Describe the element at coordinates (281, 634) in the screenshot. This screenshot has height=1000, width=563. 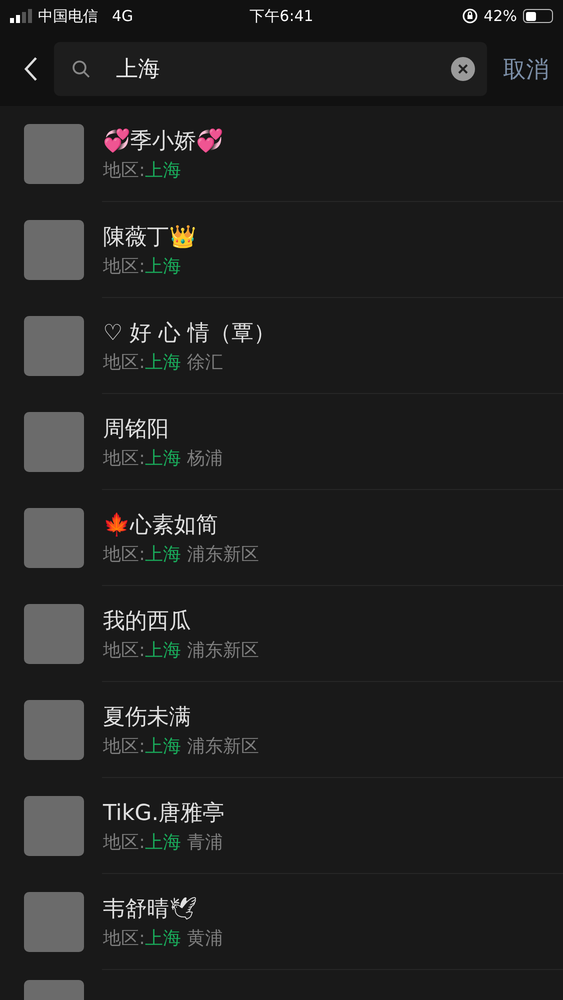
I see `contact-row: 我的西瓜 地区:上海 浦东新区` at that location.